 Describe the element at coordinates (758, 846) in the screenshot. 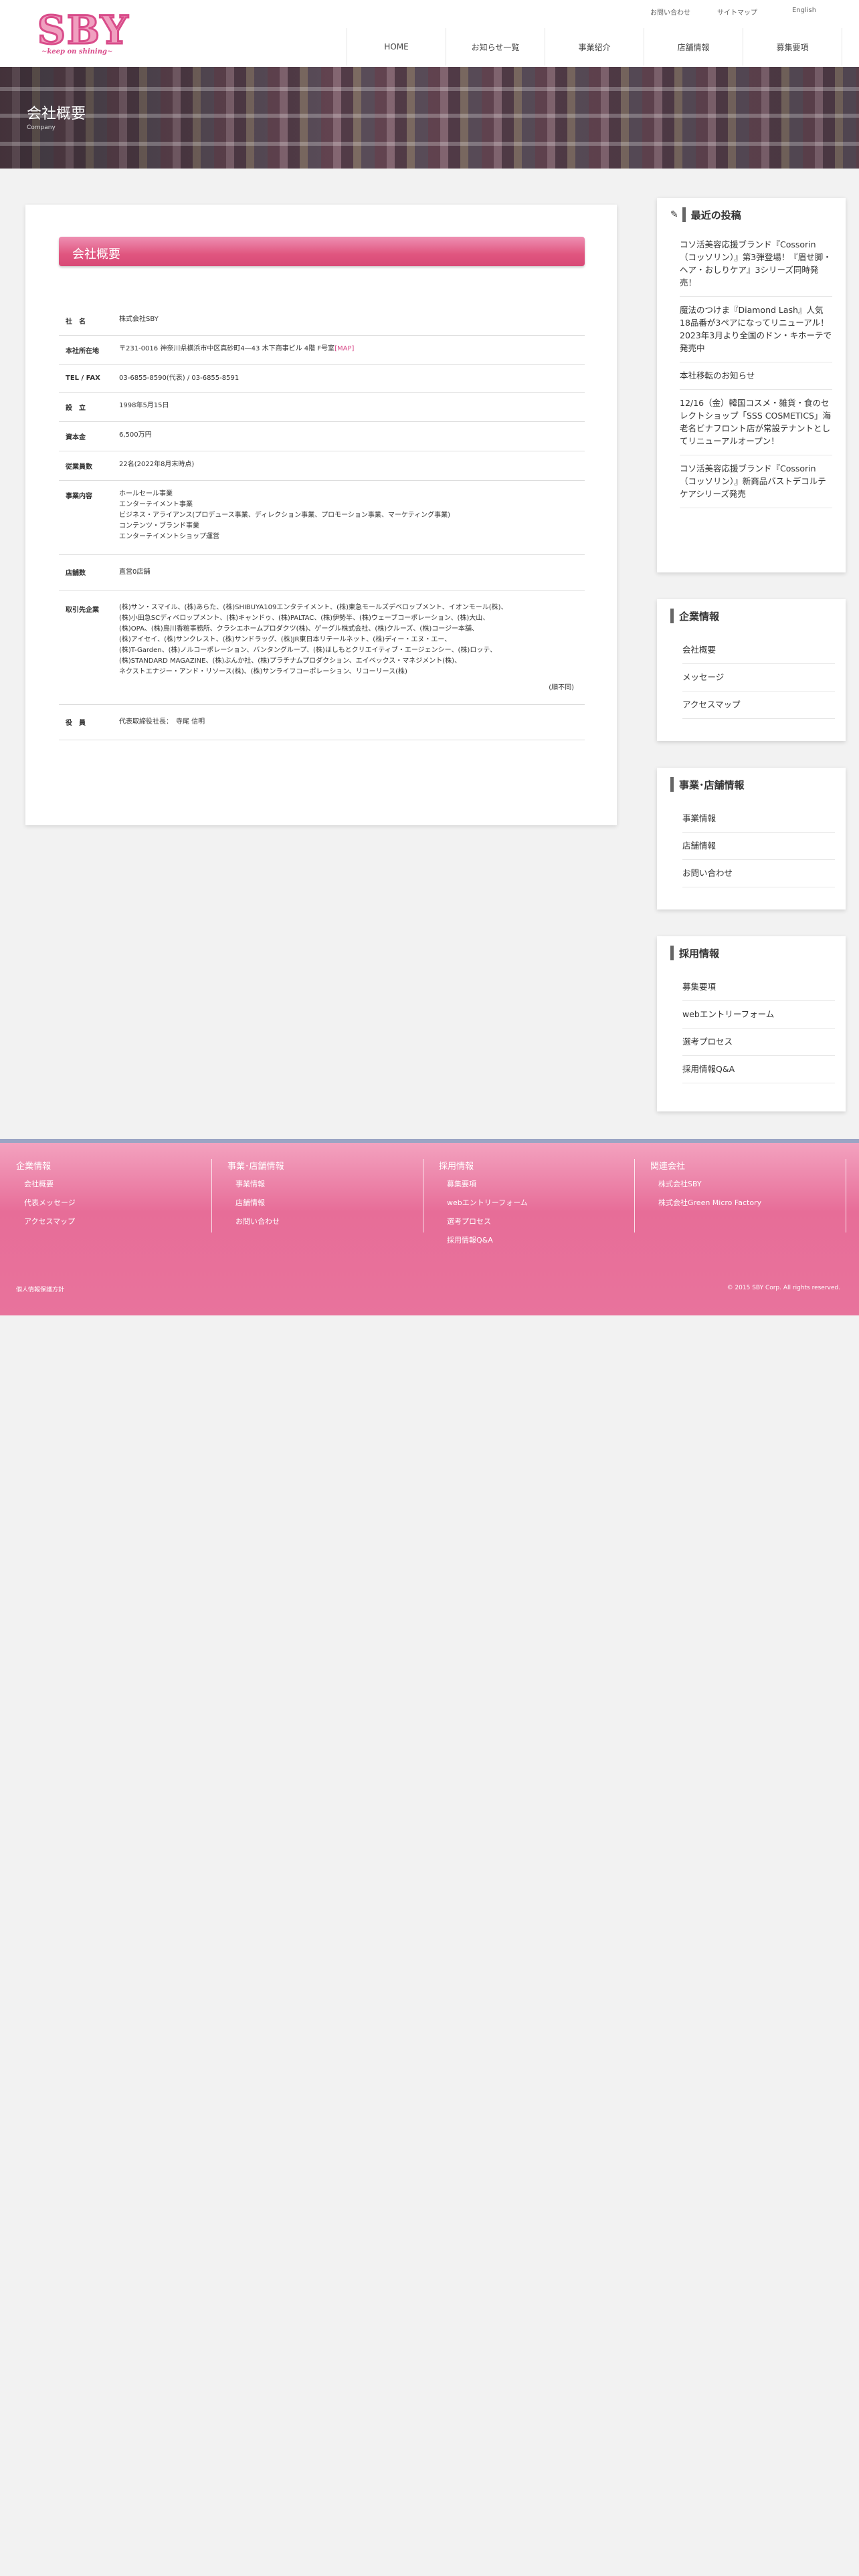

I see `sidebar-link: 店舗情報` at that location.